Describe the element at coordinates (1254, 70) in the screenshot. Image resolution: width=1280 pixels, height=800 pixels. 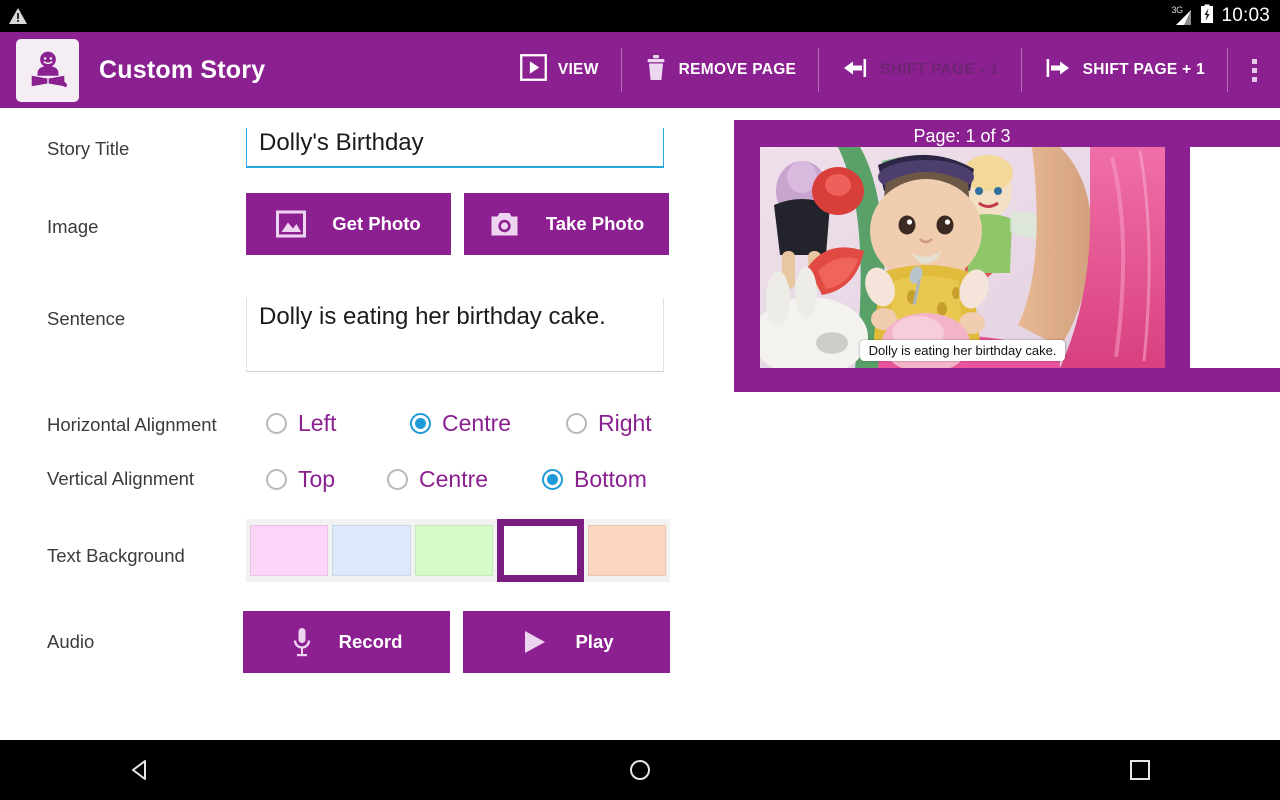
I see `more-vertical-icon` at that location.